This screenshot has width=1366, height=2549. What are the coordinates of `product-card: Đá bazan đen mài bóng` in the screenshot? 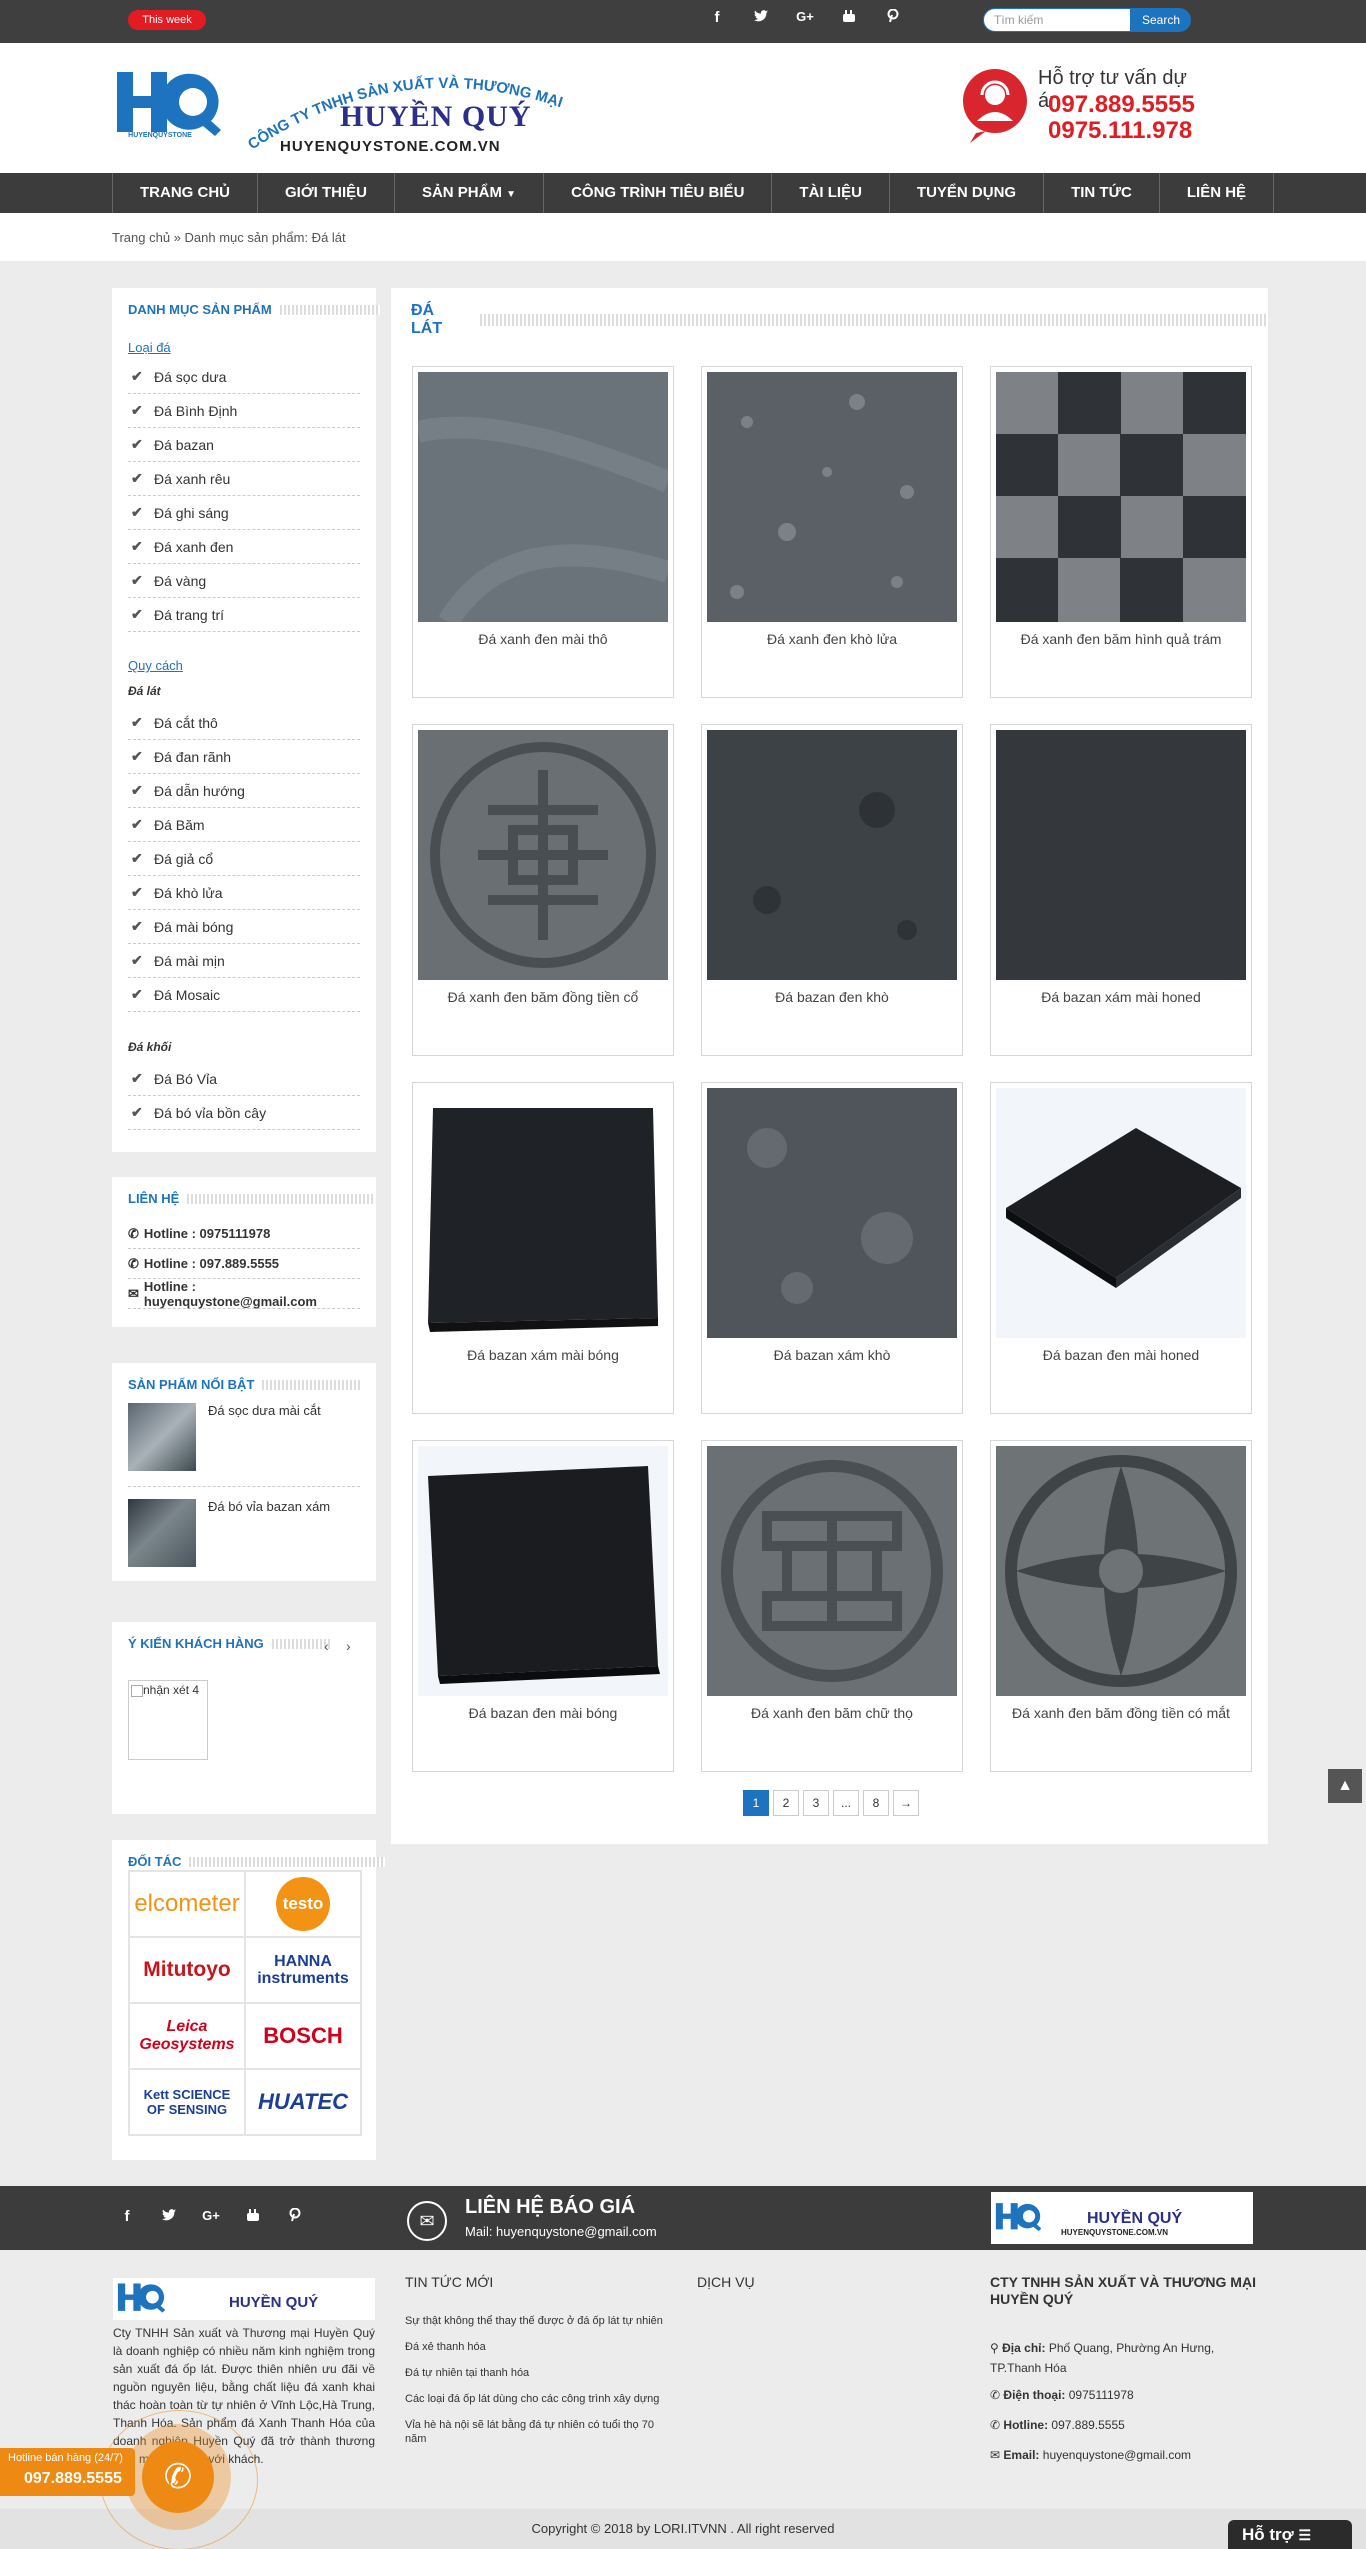 It's located at (543, 1606).